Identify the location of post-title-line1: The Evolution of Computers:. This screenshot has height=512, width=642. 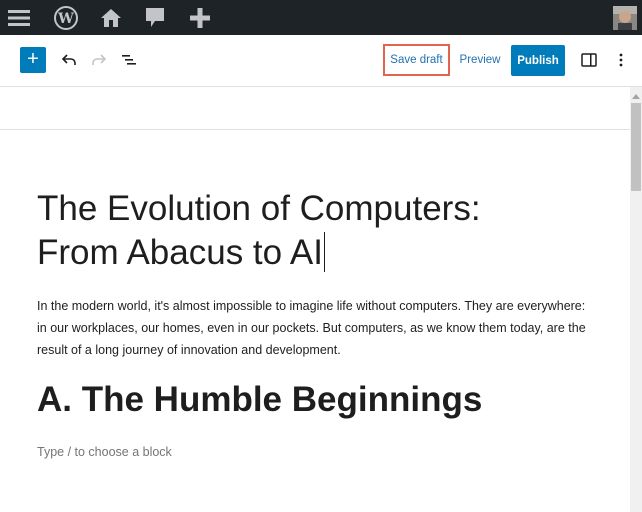
(259, 208).